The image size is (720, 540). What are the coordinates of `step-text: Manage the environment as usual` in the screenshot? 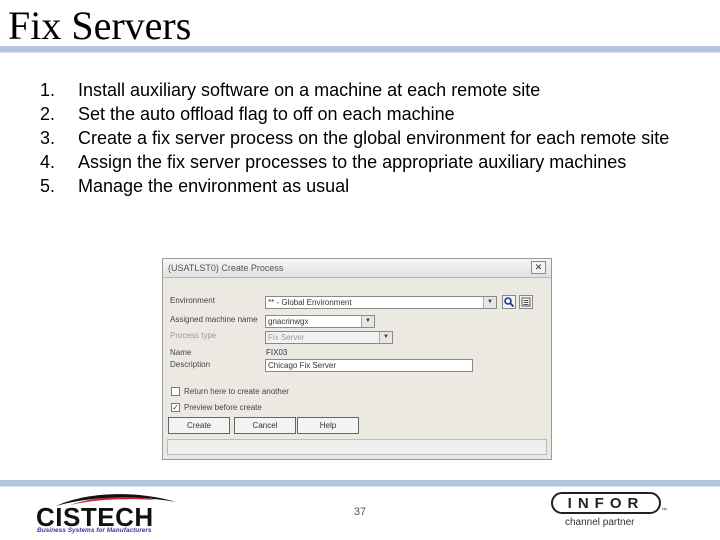 It's located at (214, 186).